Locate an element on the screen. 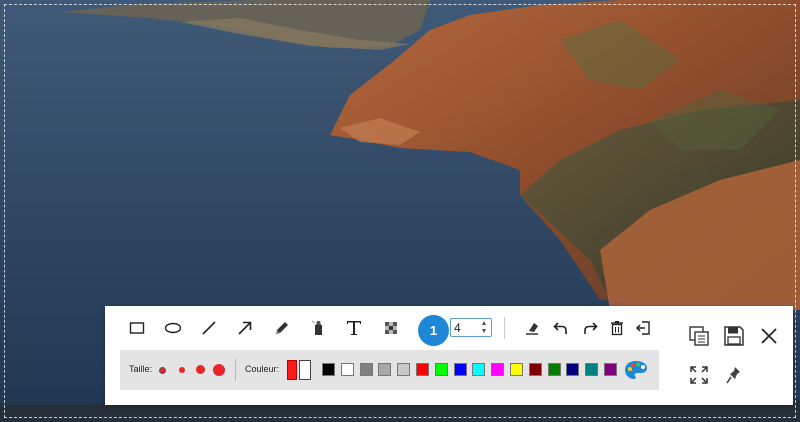 Image resolution: width=800 pixels, height=422 pixels. redo-button is located at coordinates (590, 328).